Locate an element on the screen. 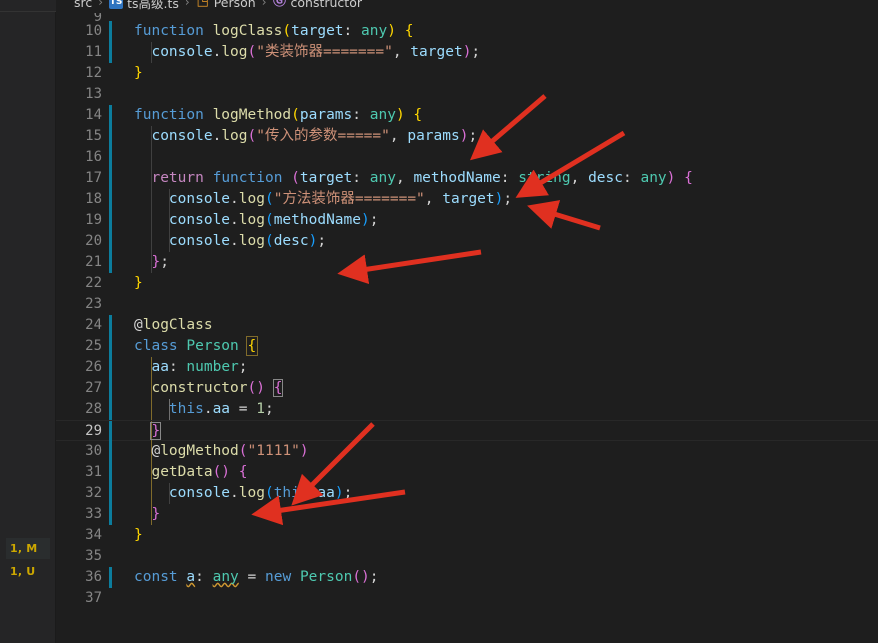  matching-bracket-open: { is located at coordinates (278, 388).